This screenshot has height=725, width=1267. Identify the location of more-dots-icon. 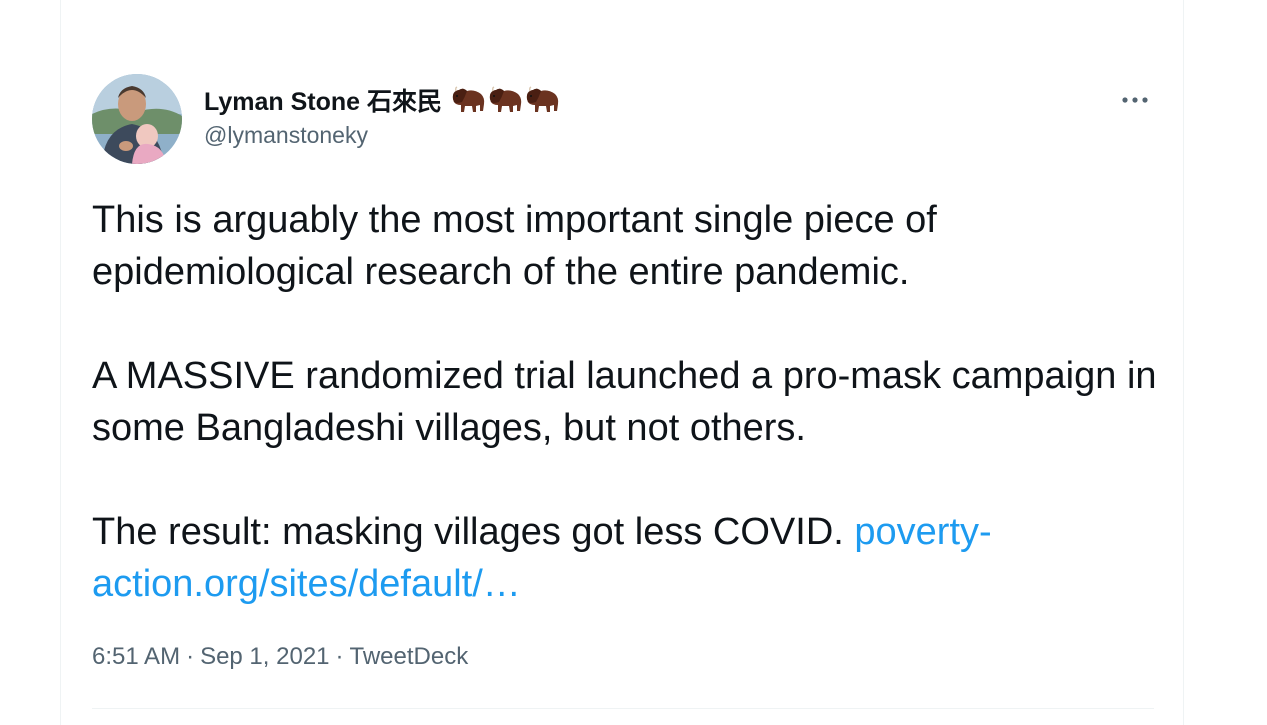
(1135, 100).